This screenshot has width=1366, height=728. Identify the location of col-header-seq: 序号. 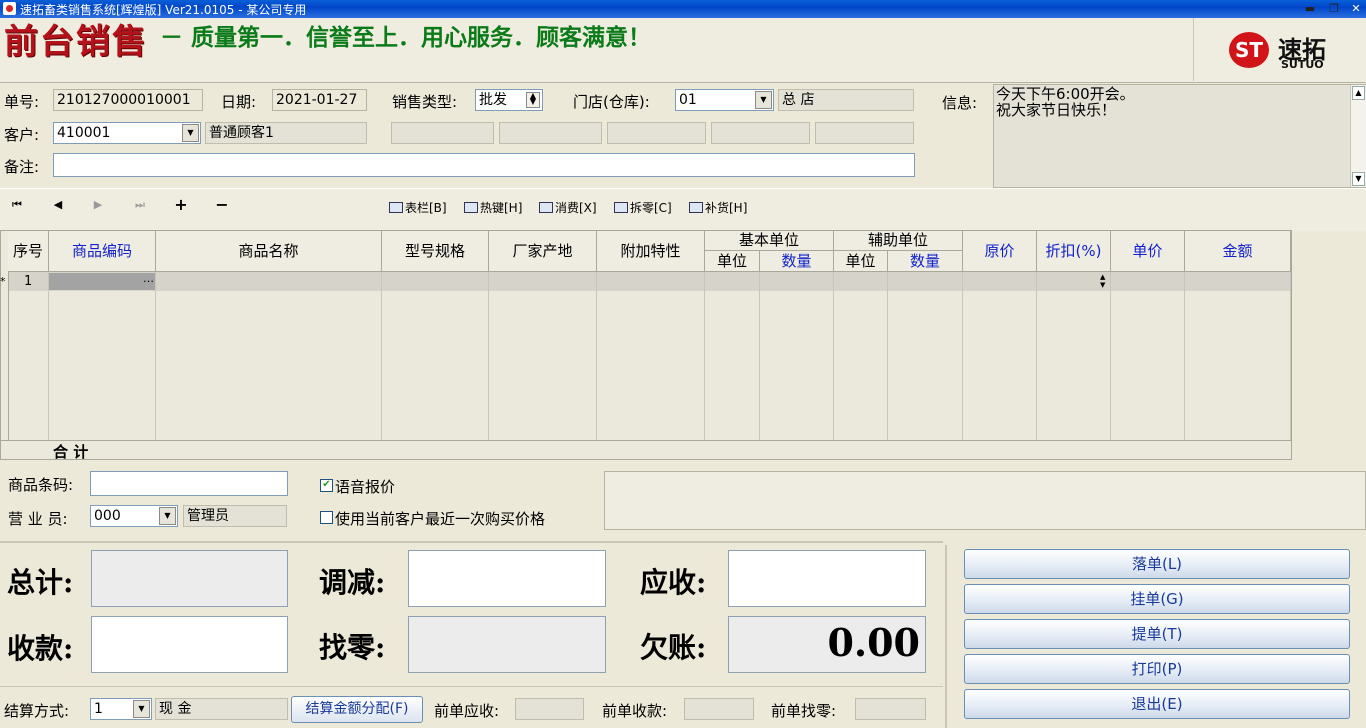
(28, 251).